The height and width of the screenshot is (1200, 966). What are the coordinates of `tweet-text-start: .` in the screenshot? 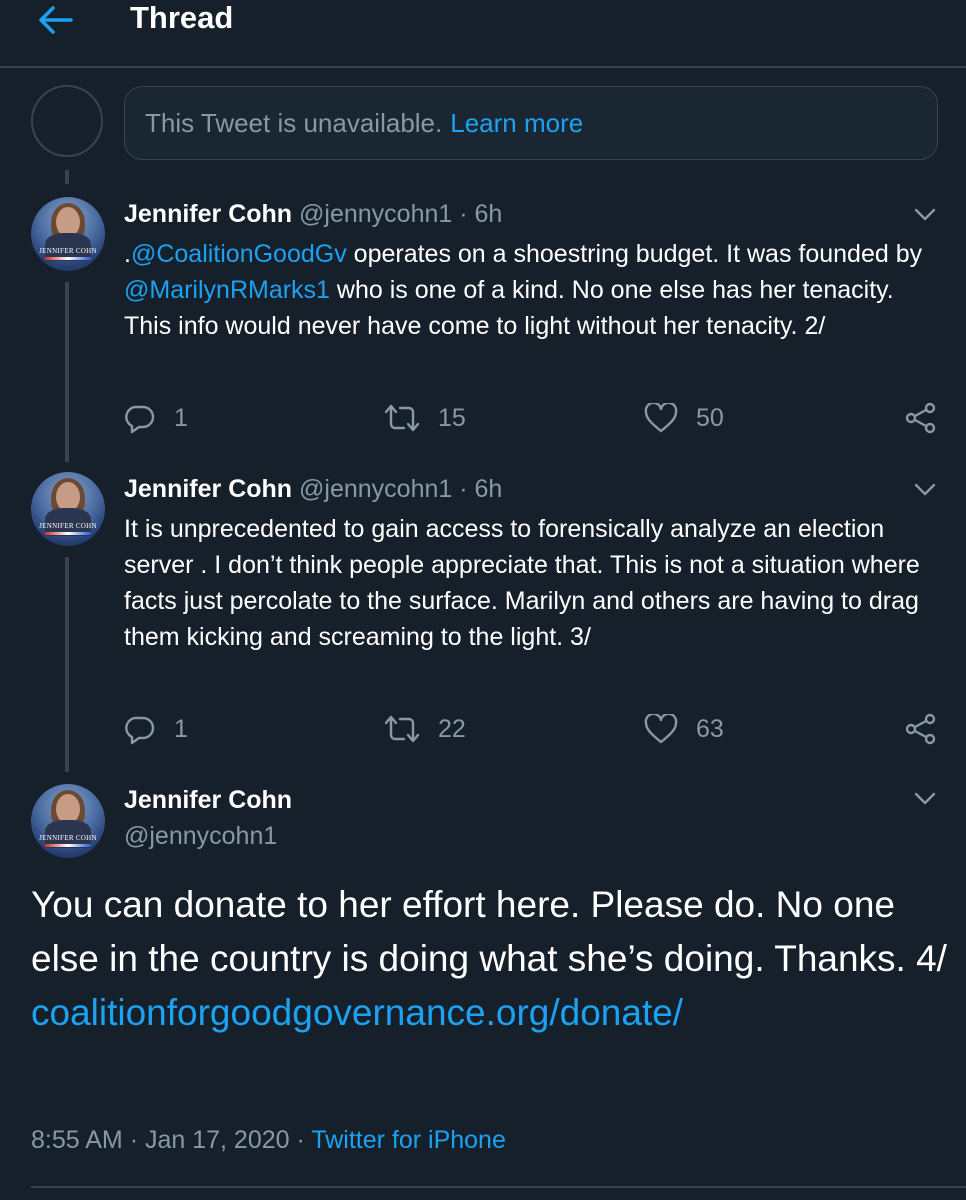 It's located at (127, 254).